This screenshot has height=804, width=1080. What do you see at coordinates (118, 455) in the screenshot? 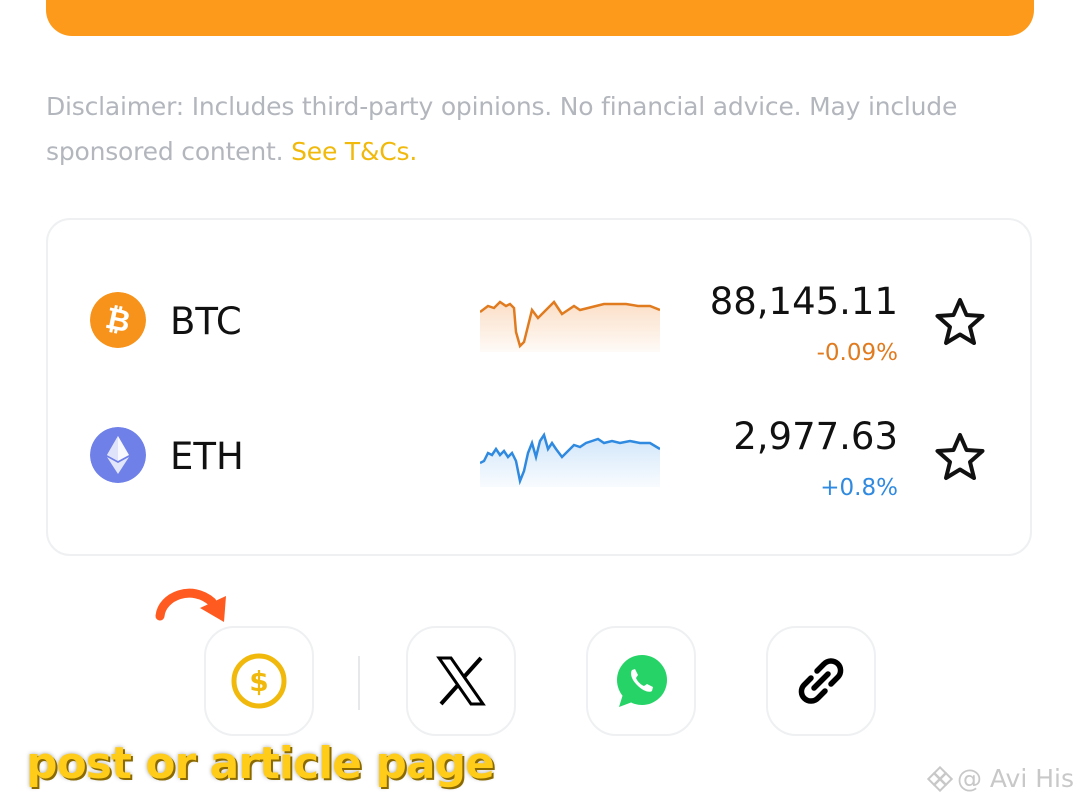
I see `ethereum-icon` at bounding box center [118, 455].